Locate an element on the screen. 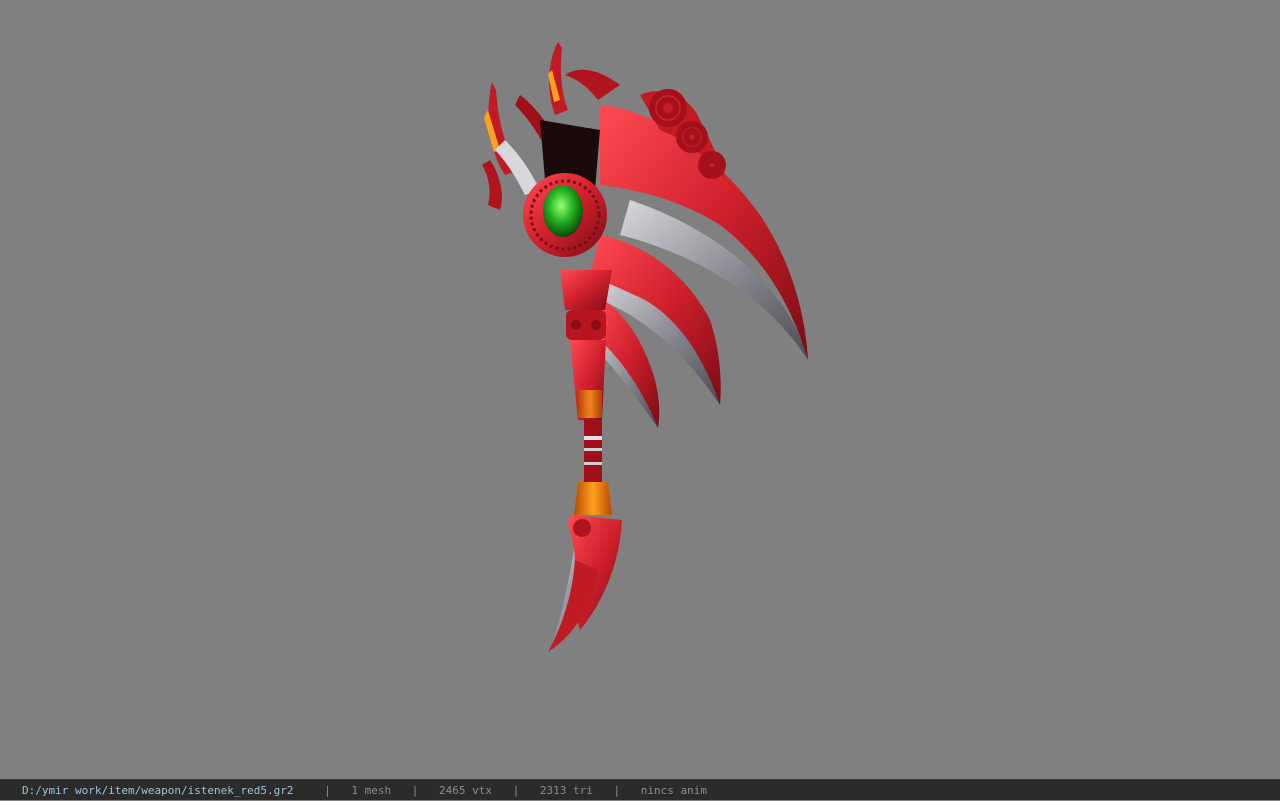 The image size is (1280, 801). horn-group is located at coordinates (542, 118).